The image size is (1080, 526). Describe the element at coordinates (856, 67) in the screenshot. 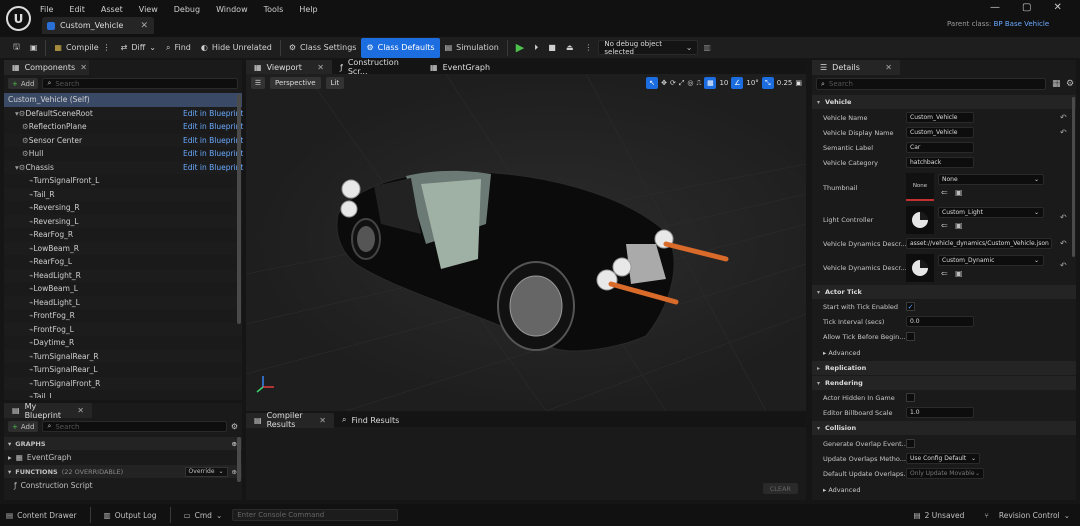

I see `details-tab: ☰ Details ✕` at that location.